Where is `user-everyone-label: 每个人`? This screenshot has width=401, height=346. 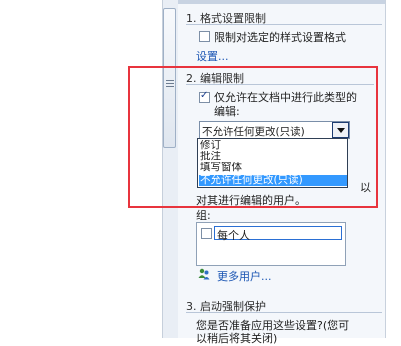
user-everyone-label: 每个人 is located at coordinates (233, 235).